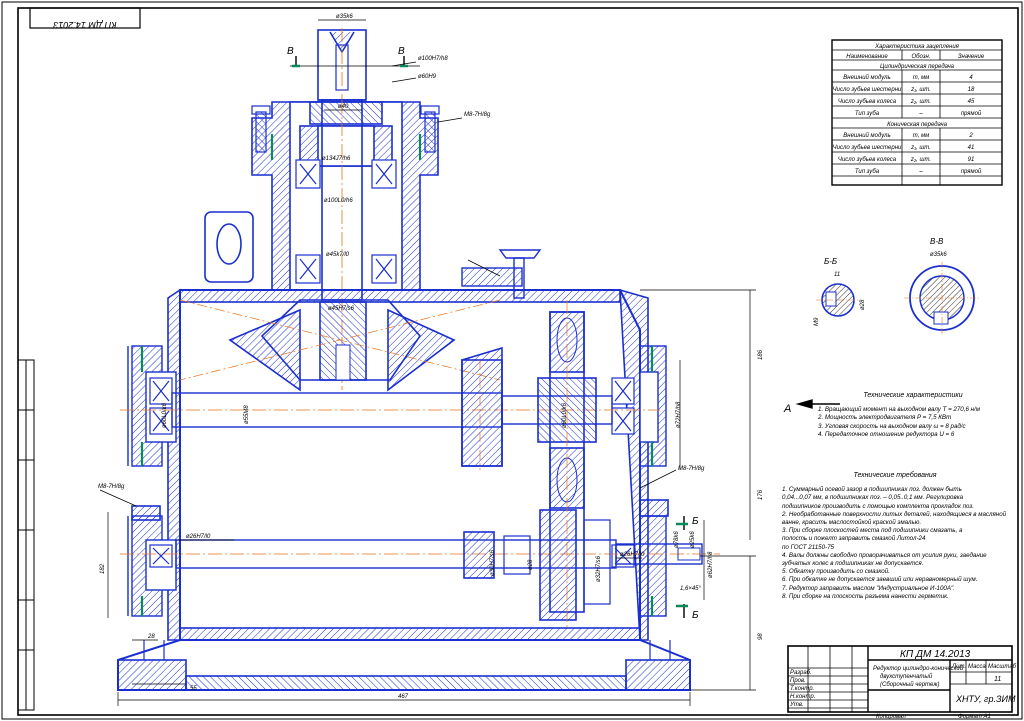 This screenshot has height=721, width=1024. What do you see at coordinates (891, 717) in the screenshot?
I see `footer-left: Копировал` at bounding box center [891, 717].